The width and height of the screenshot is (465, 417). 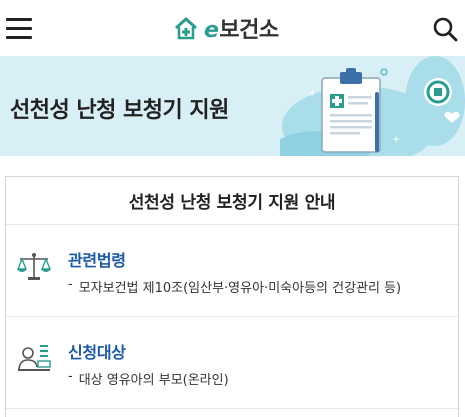 What do you see at coordinates (211, 30) in the screenshot?
I see `logo-prefix: e` at bounding box center [211, 30].